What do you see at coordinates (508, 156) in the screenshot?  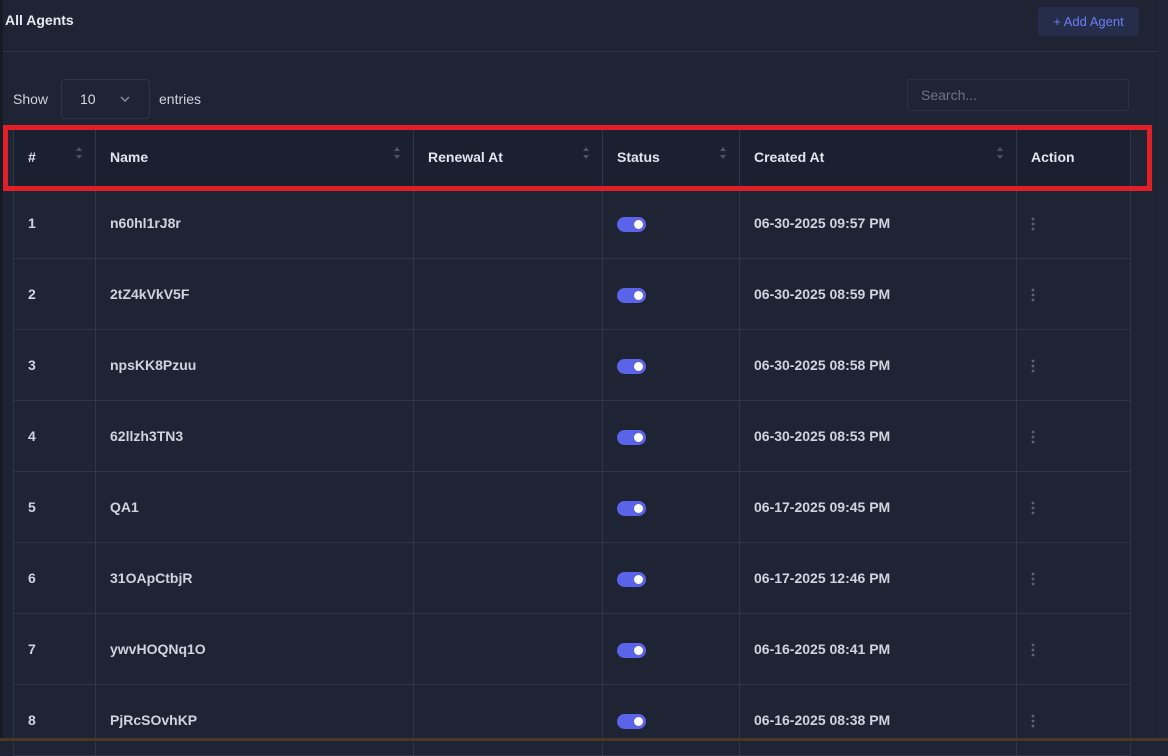 I see `column-header-renewal-at: Renewal At` at bounding box center [508, 156].